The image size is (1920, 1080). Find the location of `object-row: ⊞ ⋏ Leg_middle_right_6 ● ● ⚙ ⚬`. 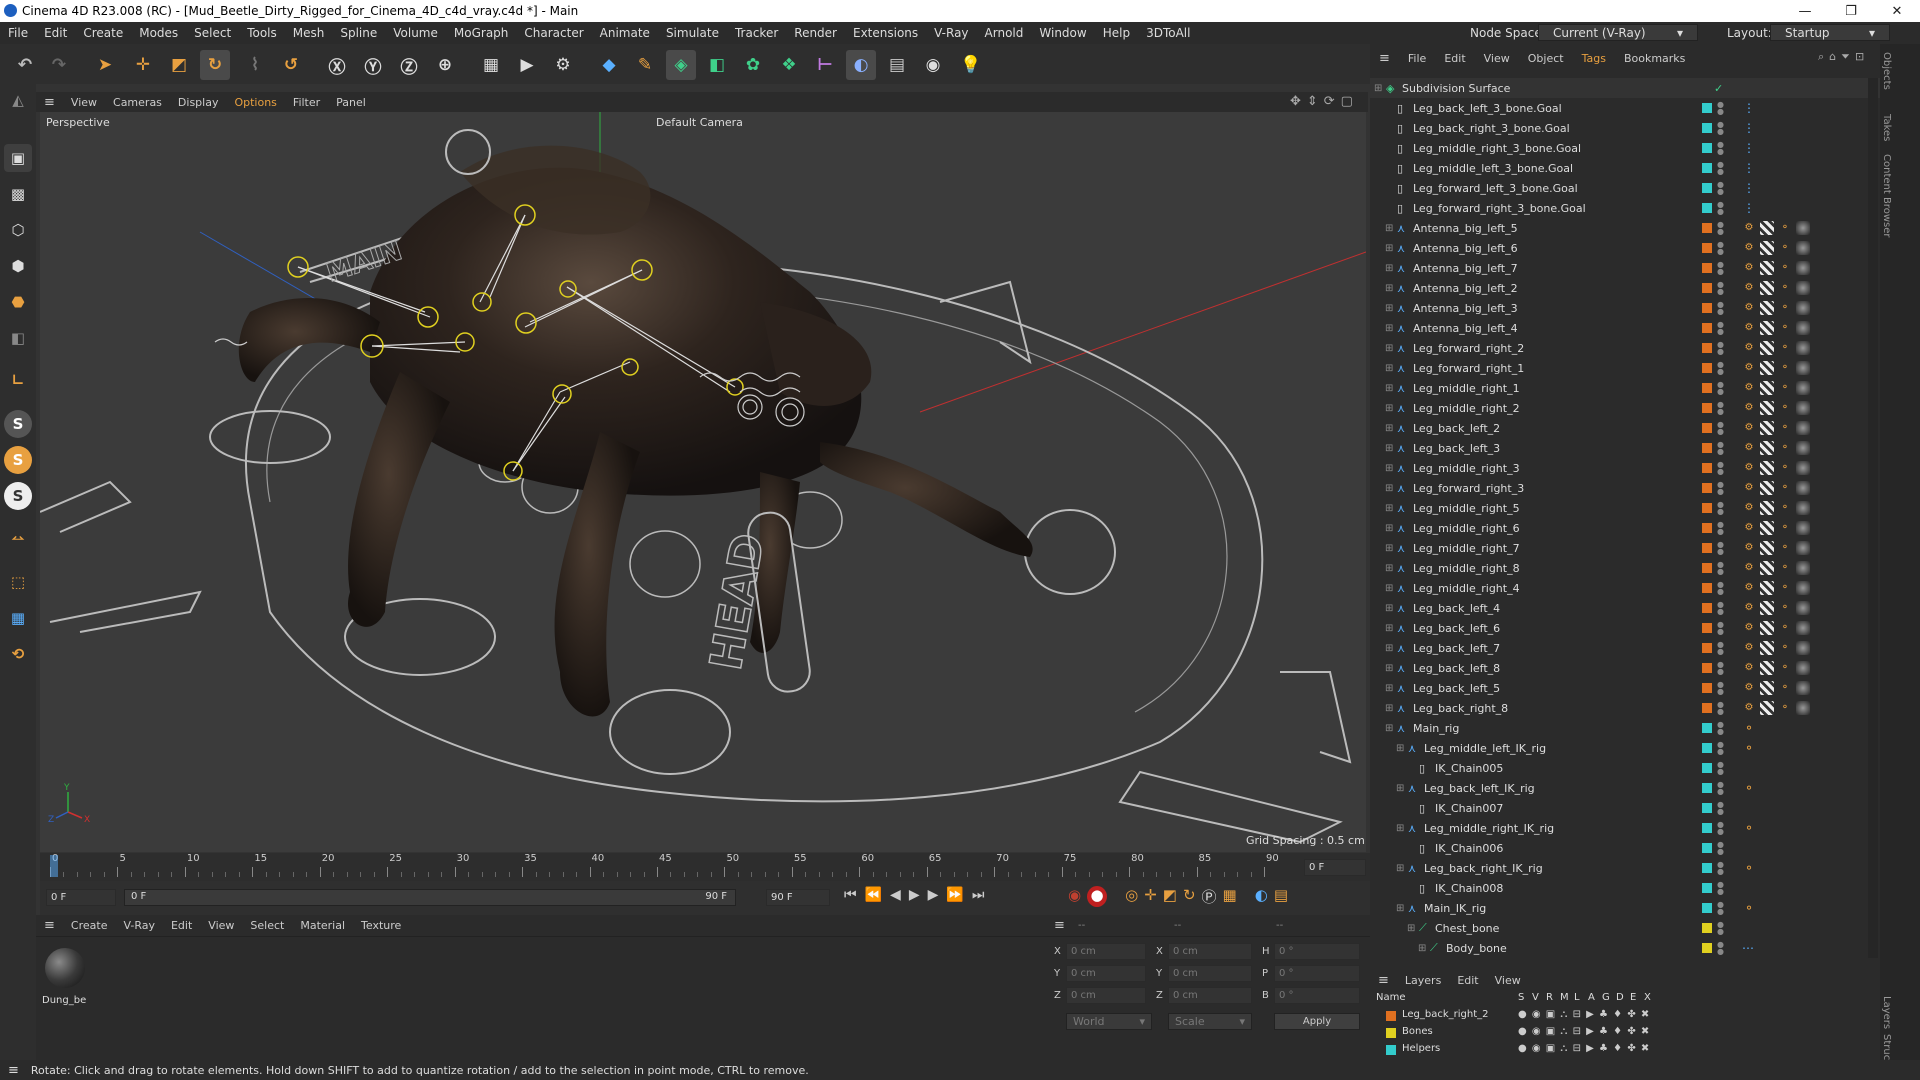

object-row: ⊞ ⋏ Leg_middle_right_6 ● ● ⚙ ⚬ is located at coordinates (1625, 528).